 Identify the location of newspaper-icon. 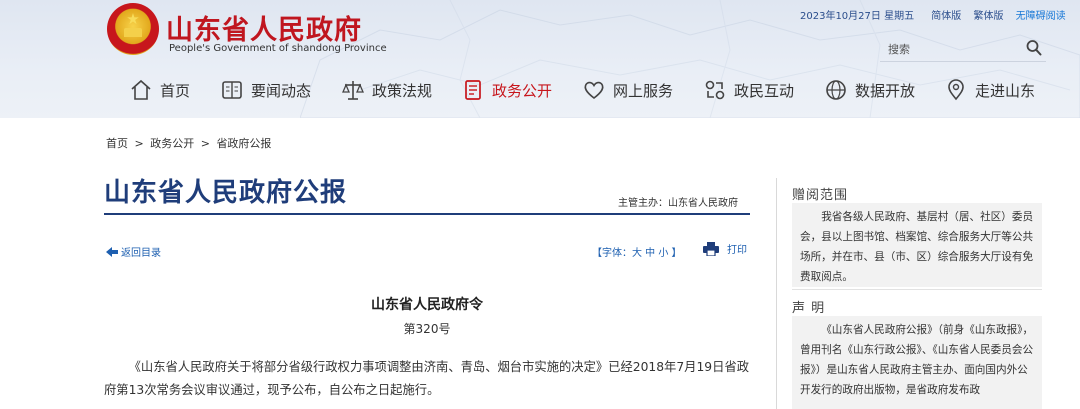
(232, 90).